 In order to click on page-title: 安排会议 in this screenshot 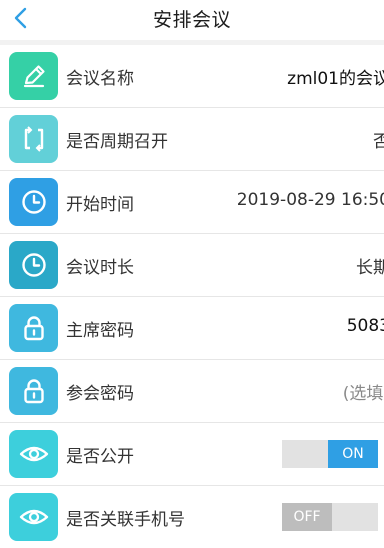, I will do `click(191, 20)`.